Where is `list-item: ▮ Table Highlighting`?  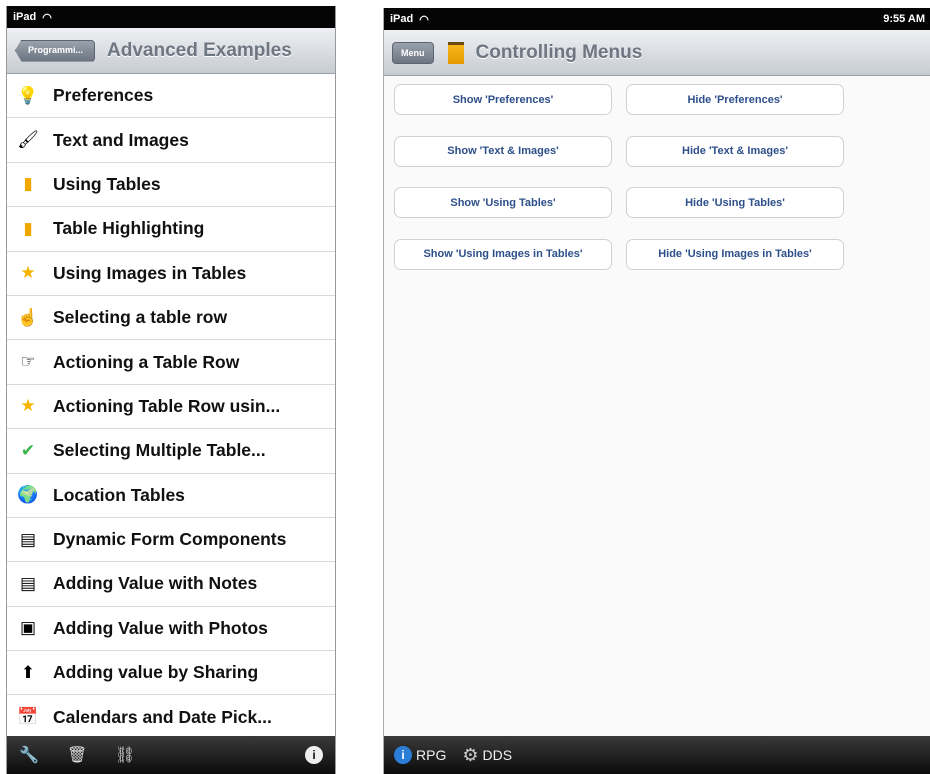 list-item: ▮ Table Highlighting is located at coordinates (171, 229).